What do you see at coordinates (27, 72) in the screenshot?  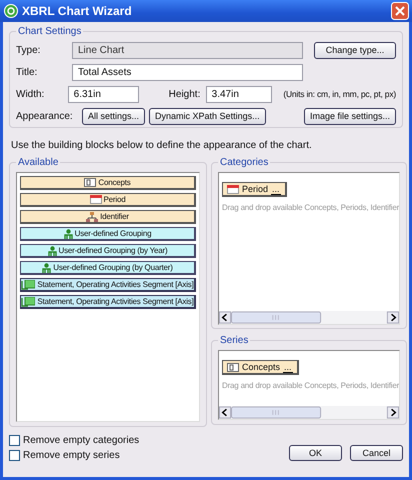 I see `field-label: Title:` at bounding box center [27, 72].